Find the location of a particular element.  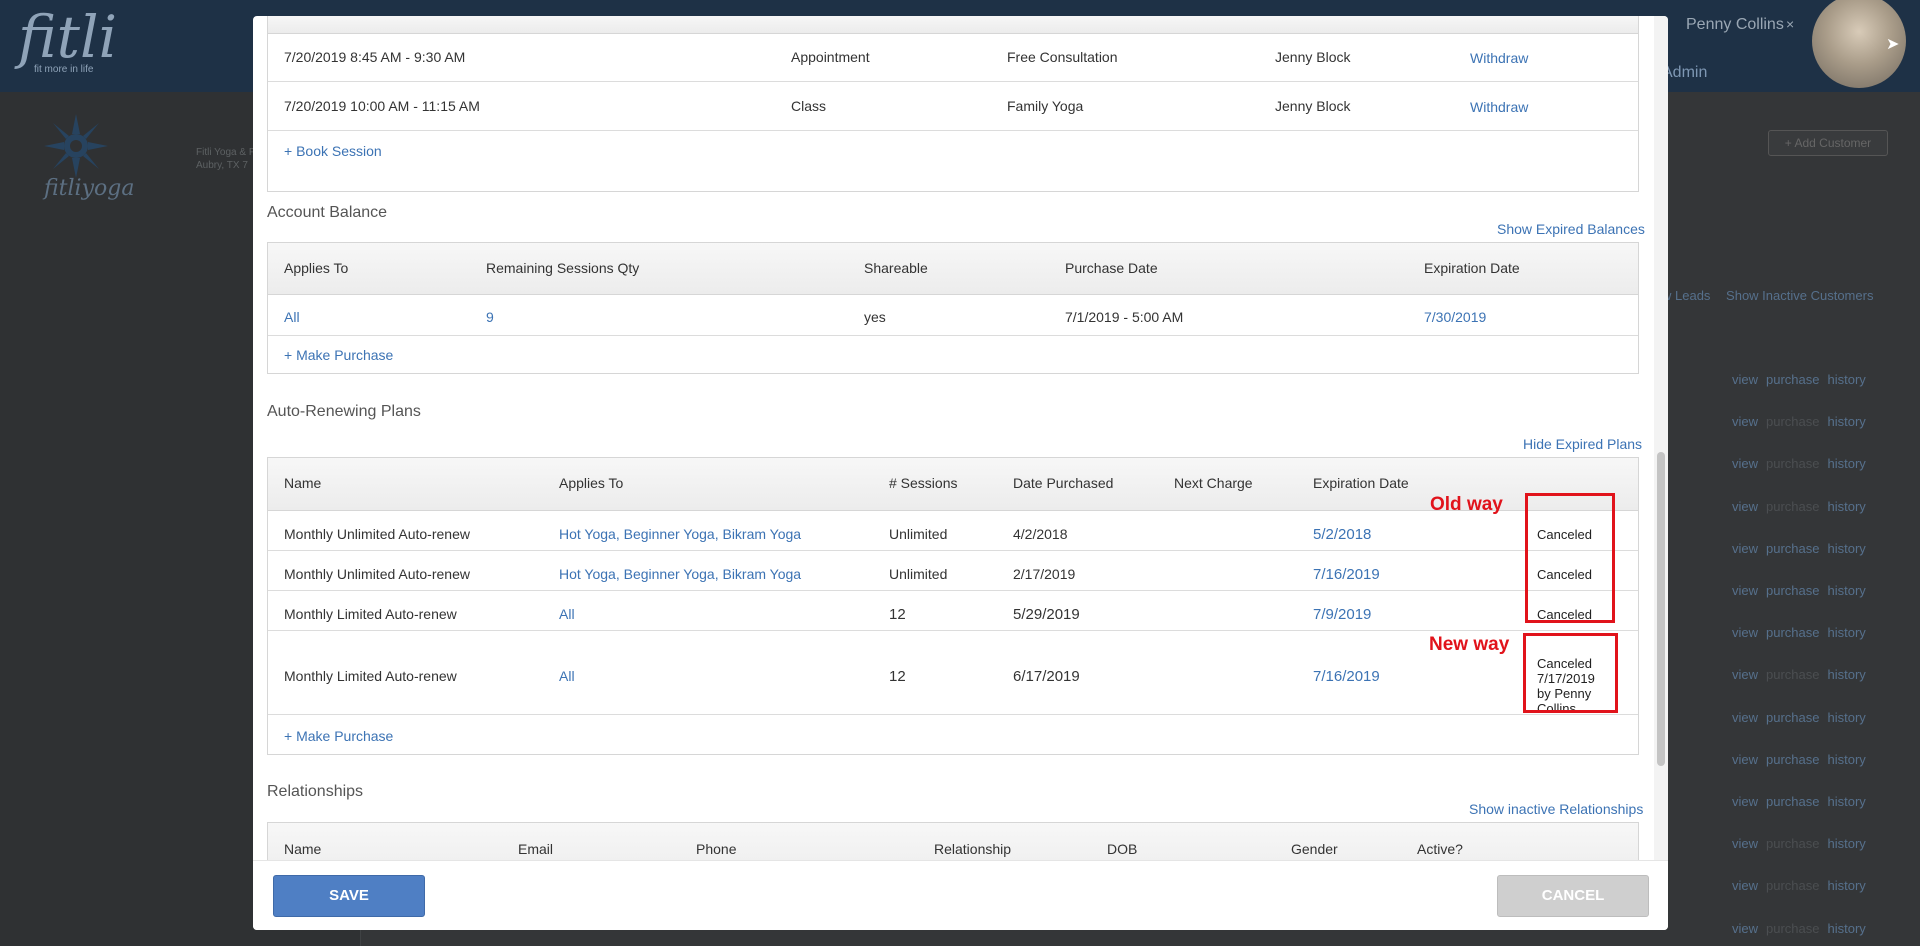

expiration-date-link: 7/30/2019 is located at coordinates (1455, 317).